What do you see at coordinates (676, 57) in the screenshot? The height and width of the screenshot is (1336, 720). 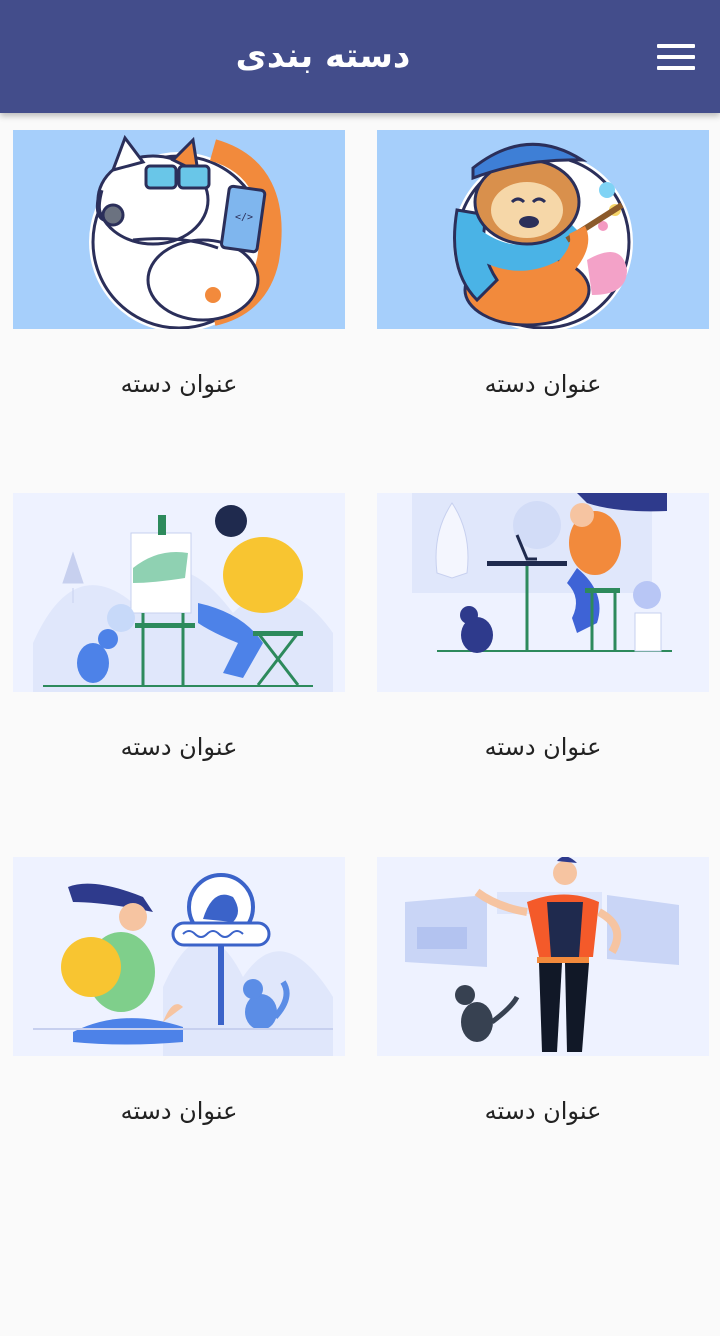 I see `hamburger-menu-icon` at bounding box center [676, 57].